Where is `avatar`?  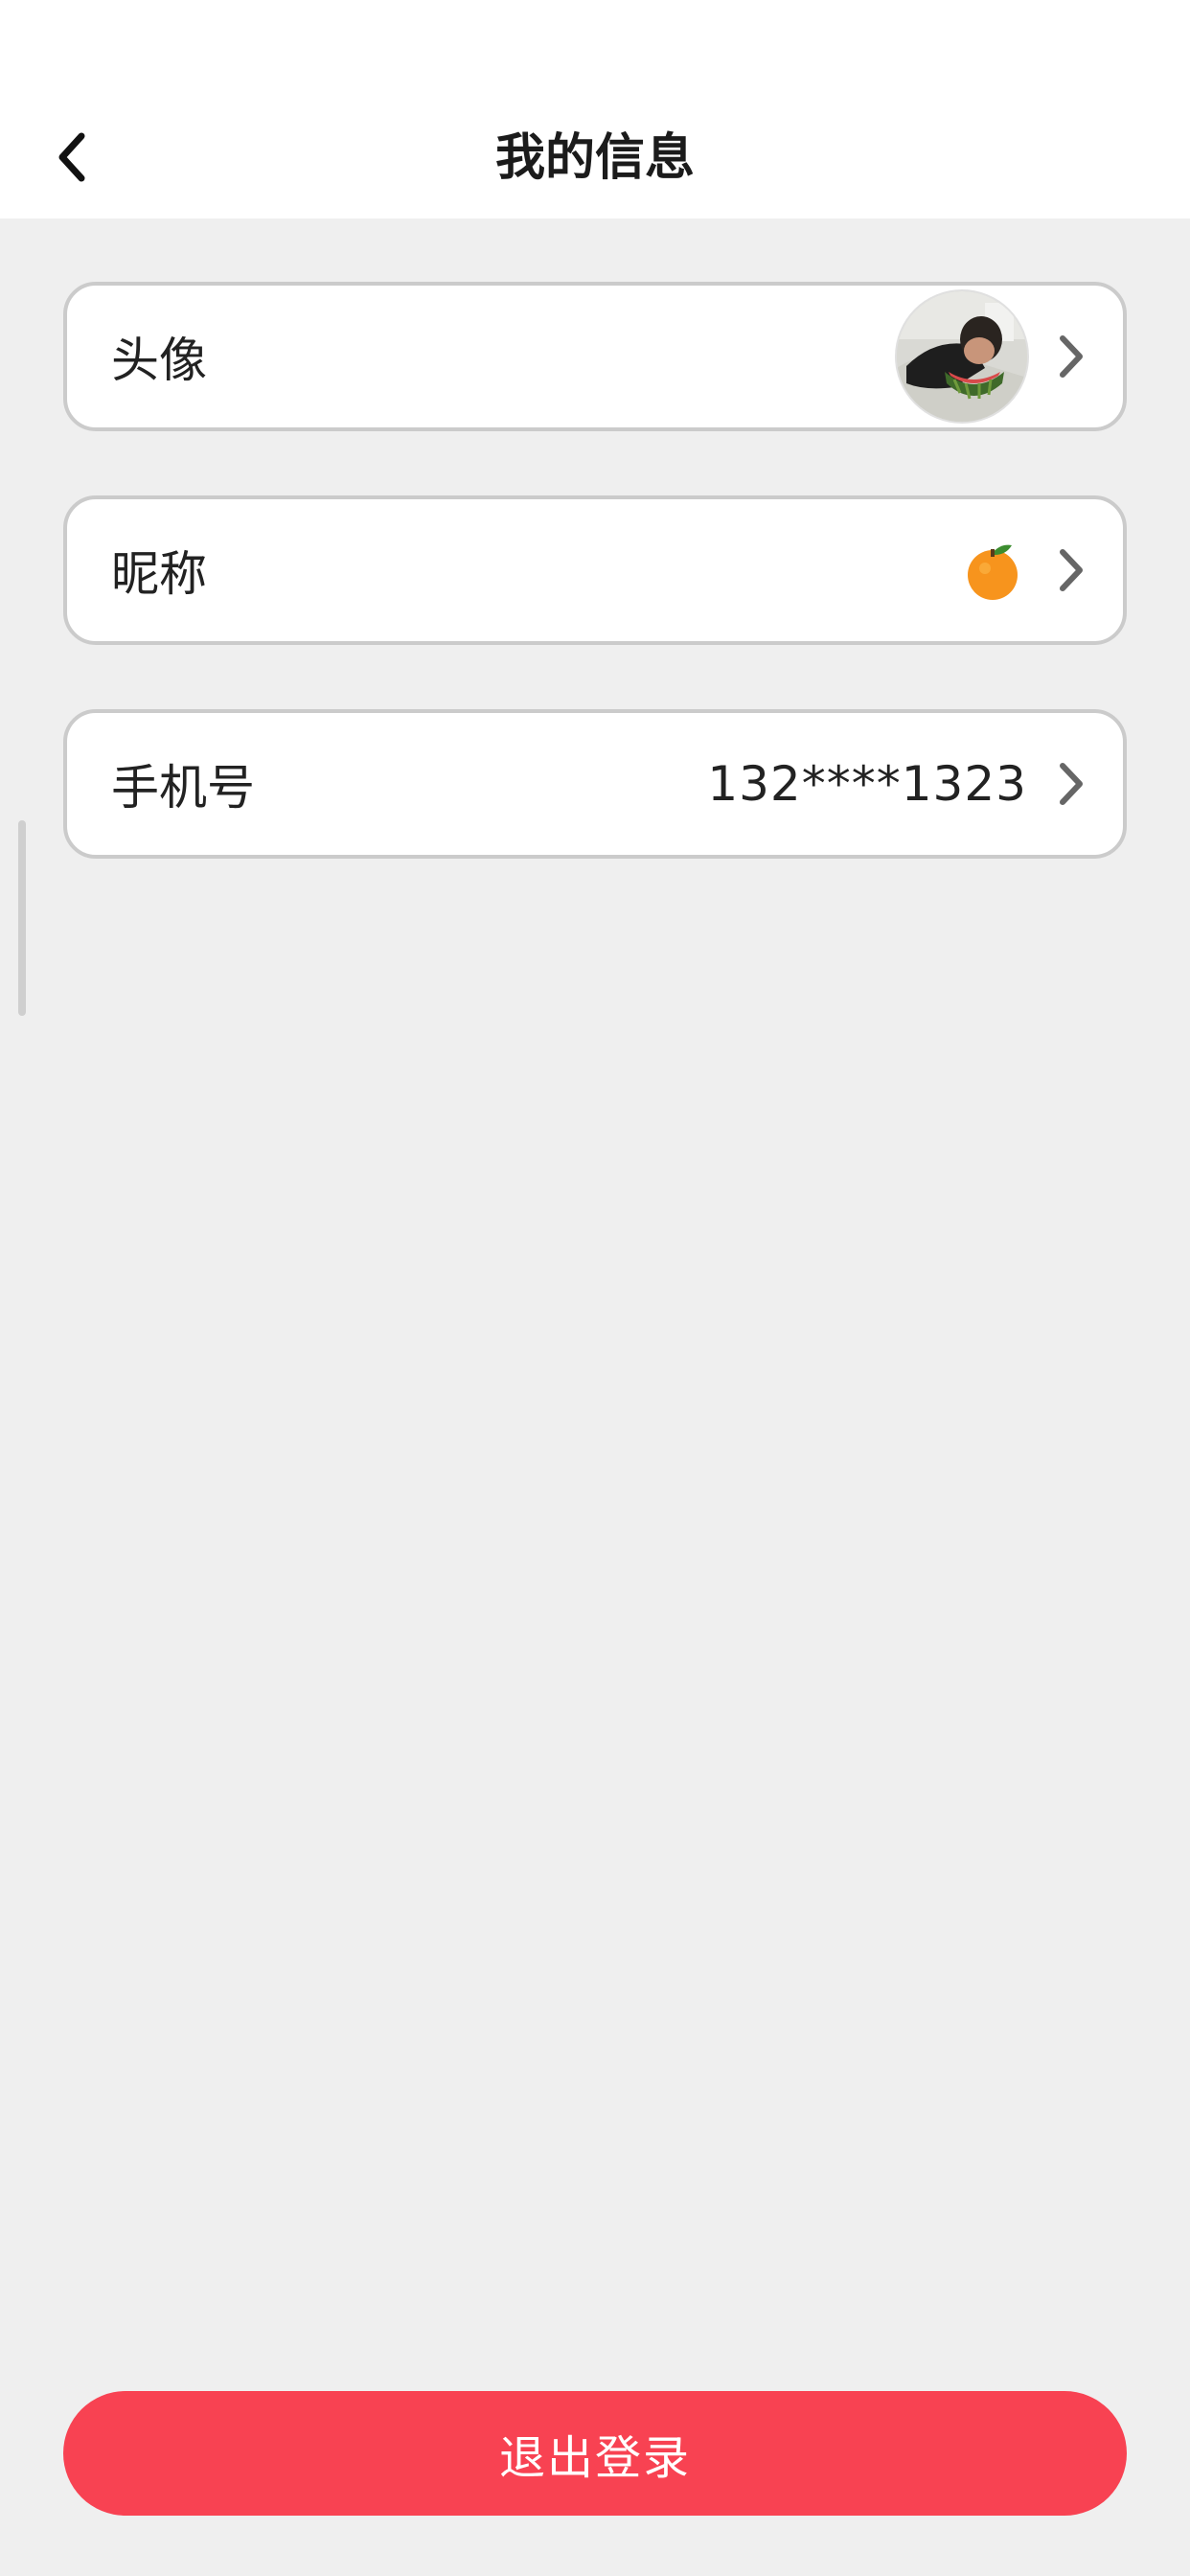 avatar is located at coordinates (962, 356).